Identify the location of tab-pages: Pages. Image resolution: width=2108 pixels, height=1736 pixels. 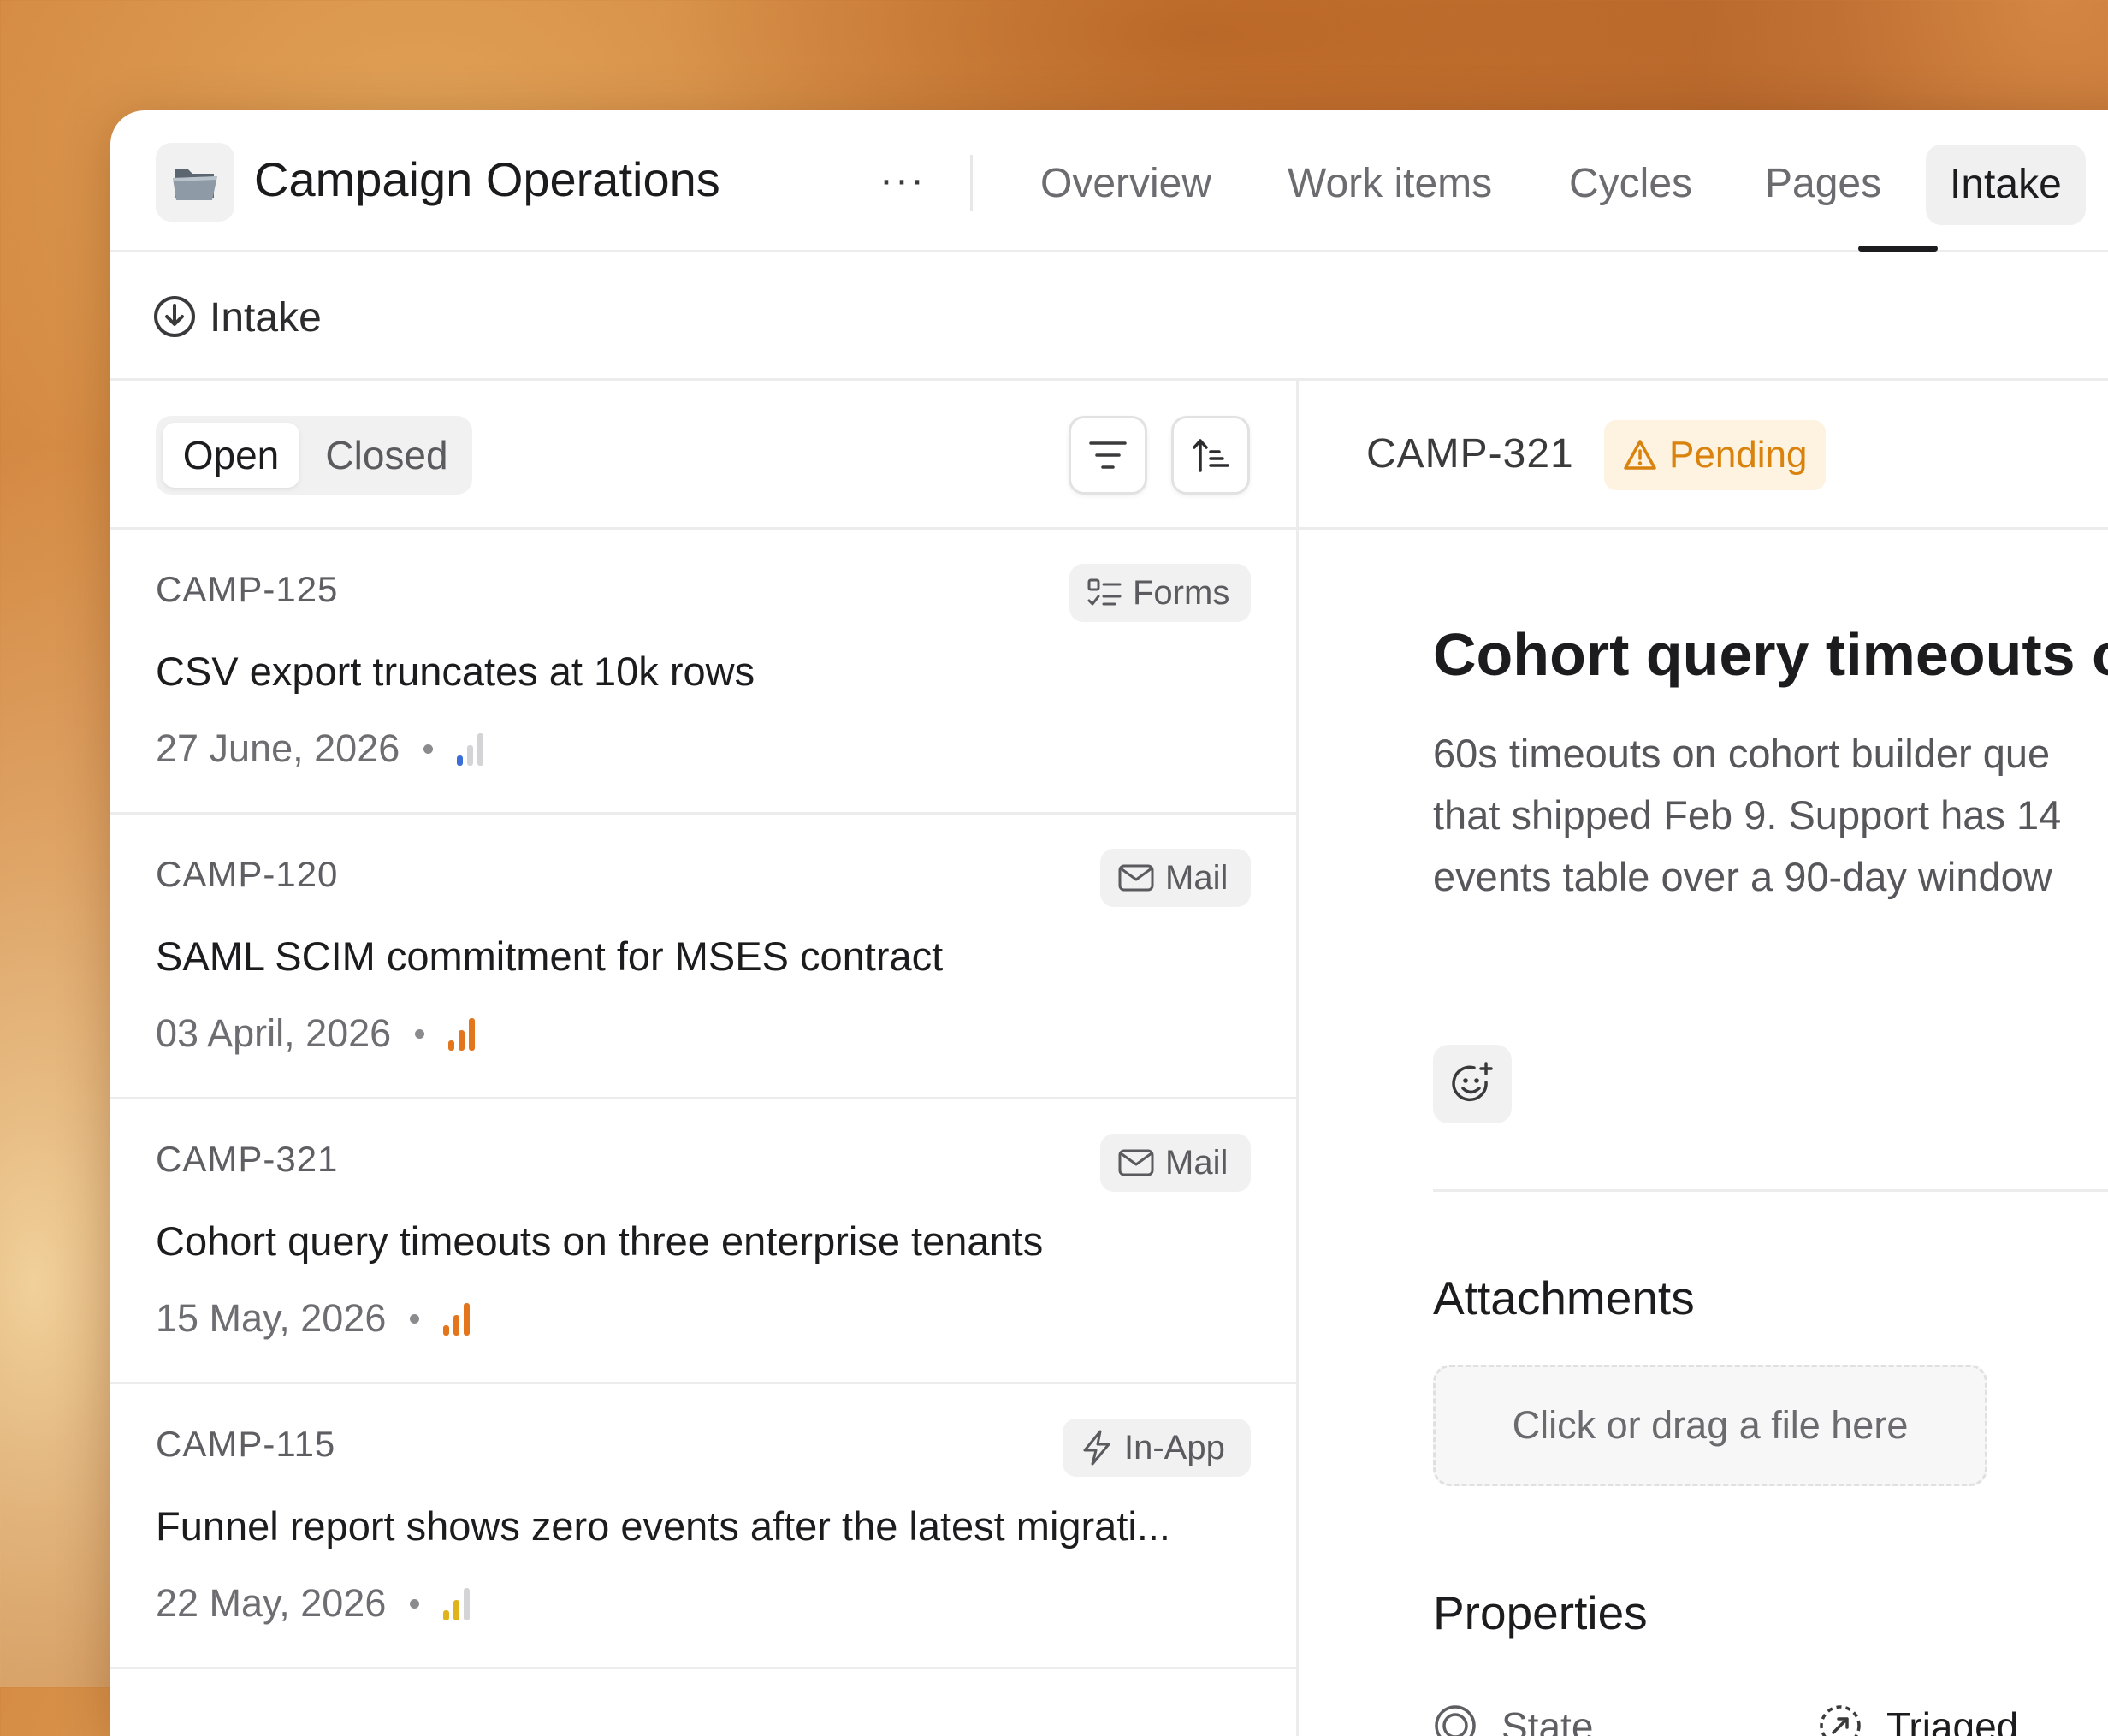
(1823, 183).